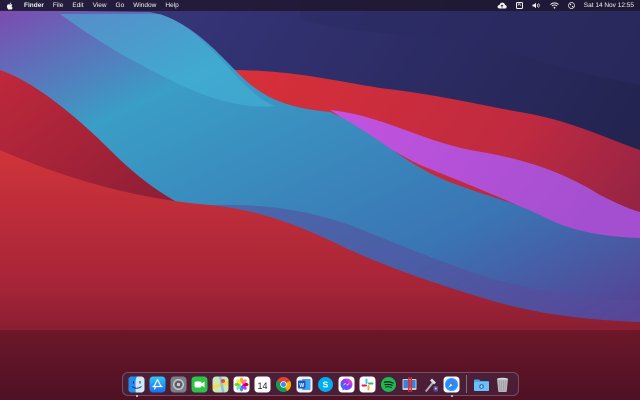  I want to click on dock-item-calendar: 14, so click(262, 384).